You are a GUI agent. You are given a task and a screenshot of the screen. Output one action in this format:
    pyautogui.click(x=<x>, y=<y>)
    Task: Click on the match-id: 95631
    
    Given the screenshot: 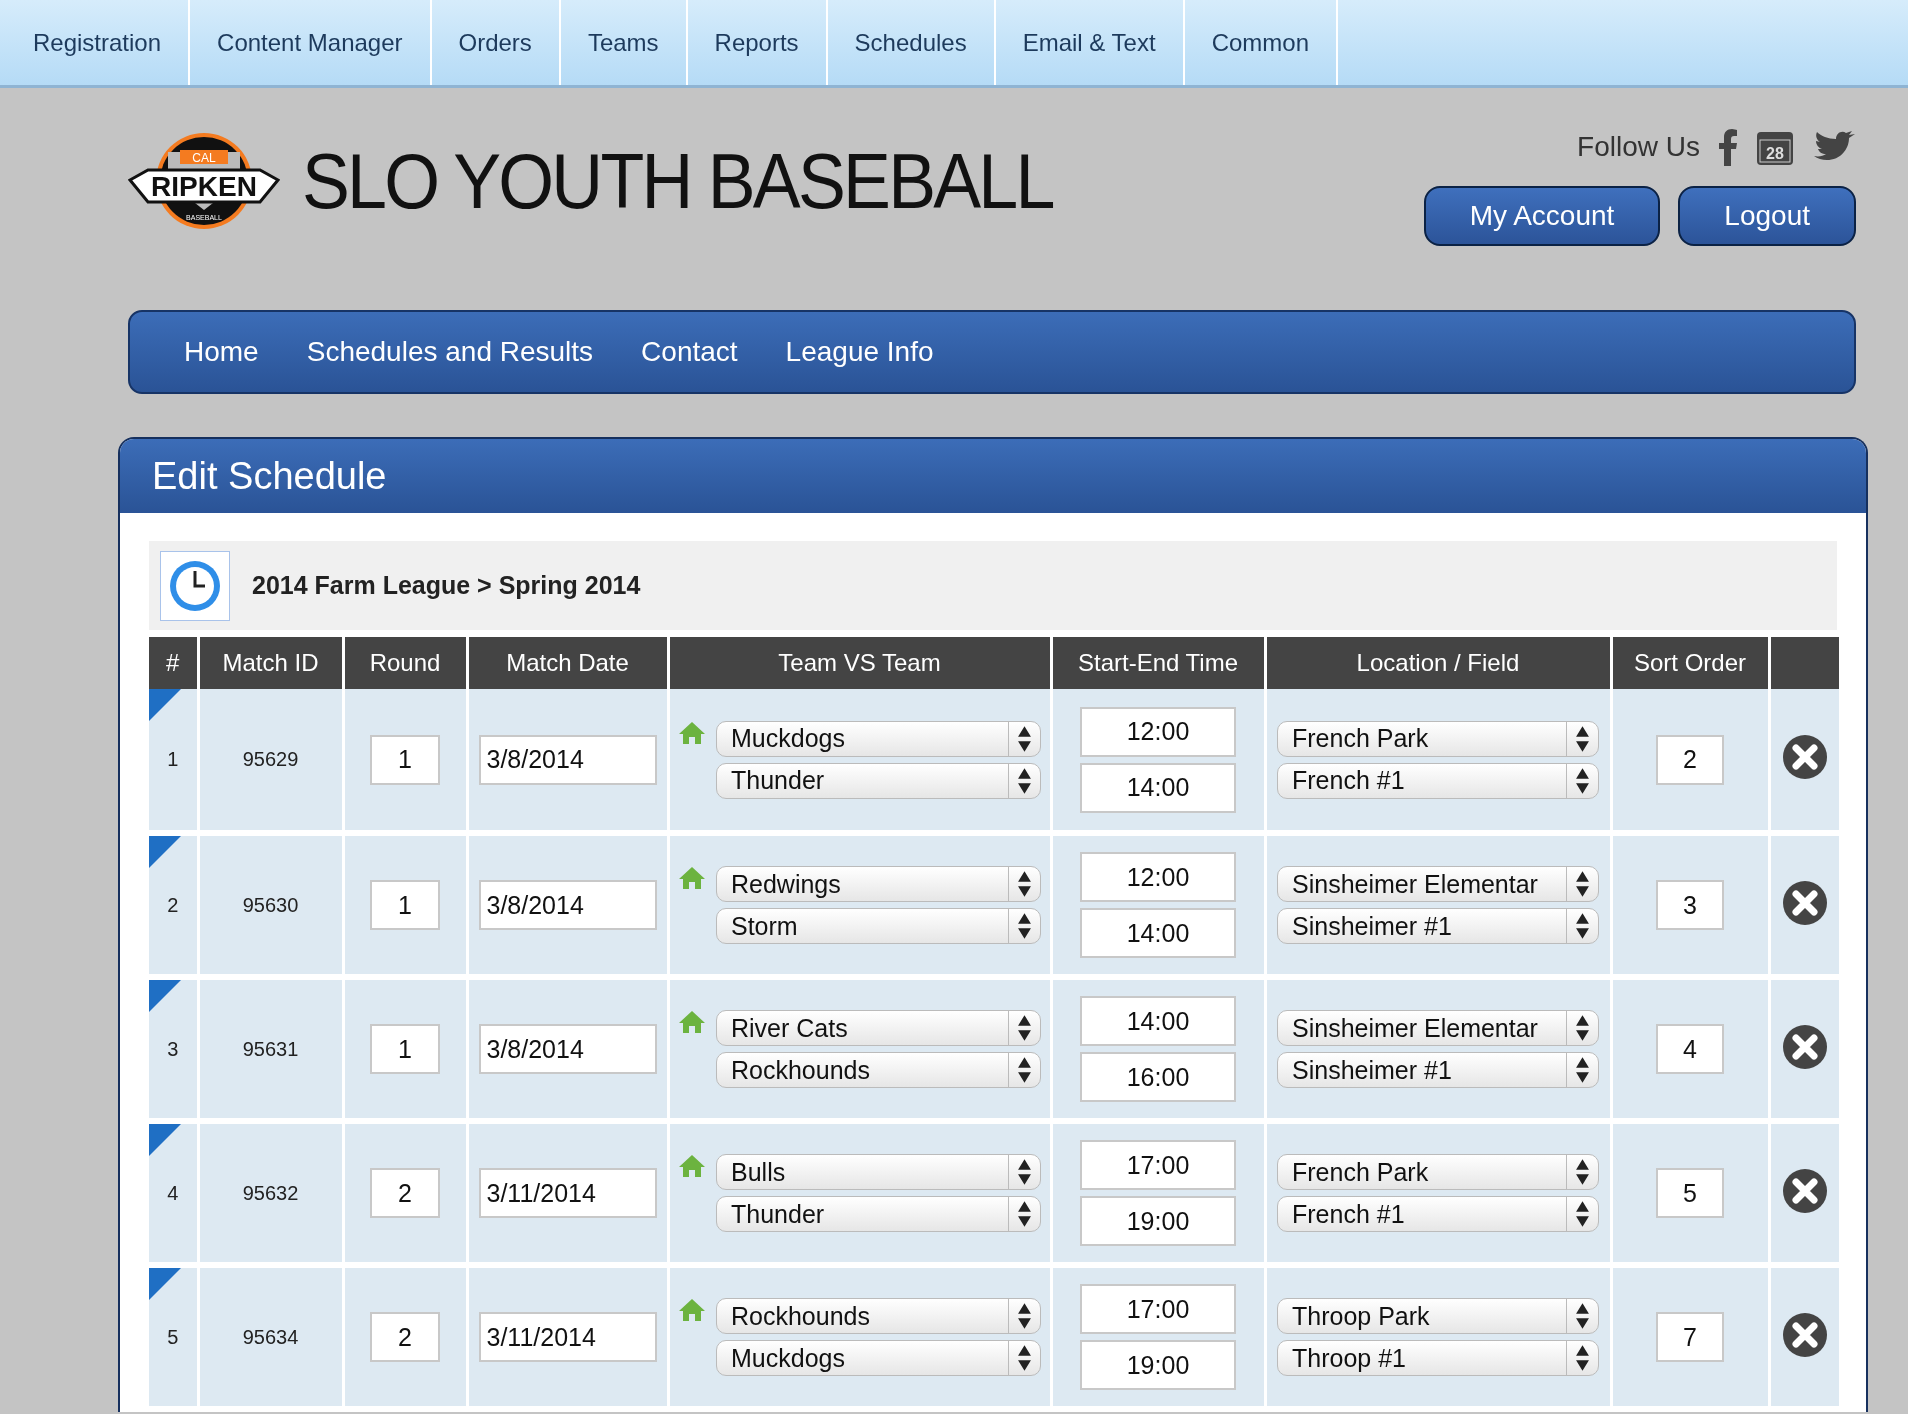 What is the action you would take?
    pyautogui.click(x=270, y=1048)
    